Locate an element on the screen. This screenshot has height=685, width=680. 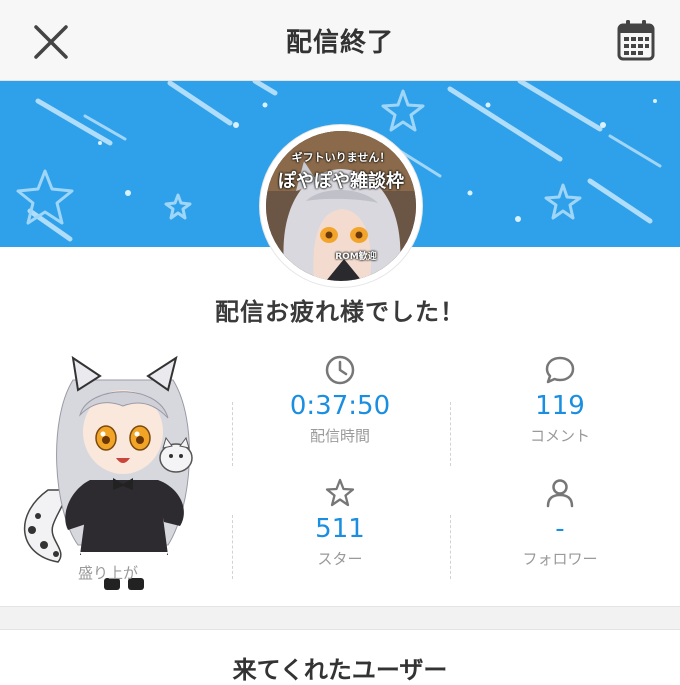
comments-label: コメント is located at coordinates (559, 436).